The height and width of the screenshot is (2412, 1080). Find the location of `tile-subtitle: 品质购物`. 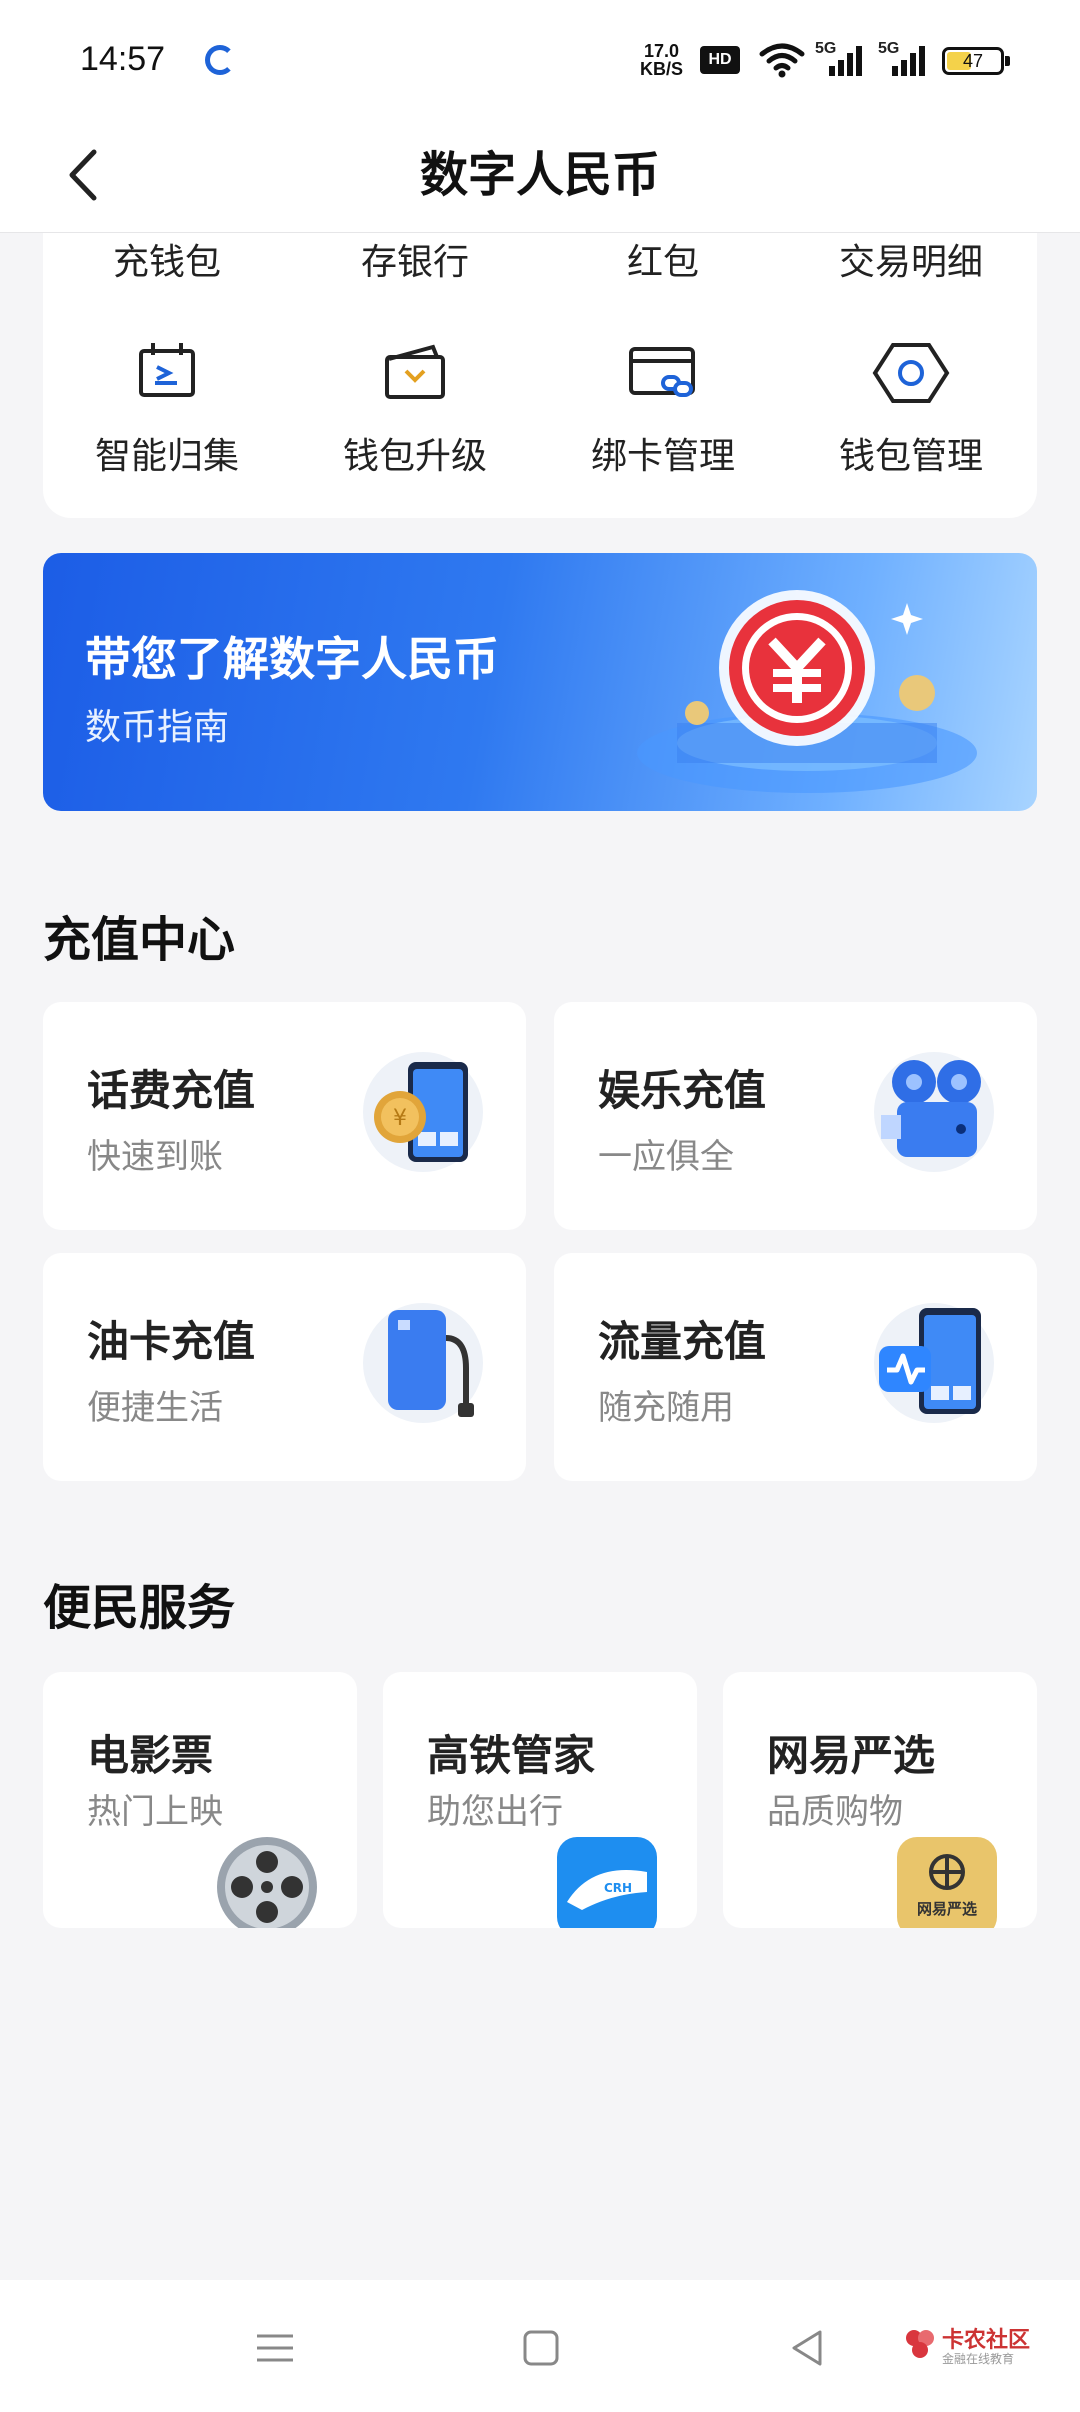

tile-subtitle: 品质购物 is located at coordinates (835, 1812).